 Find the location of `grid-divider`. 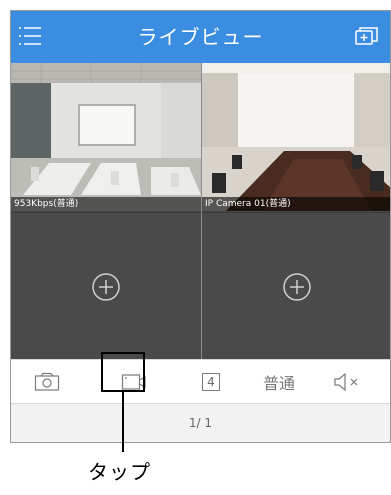

grid-divider is located at coordinates (201, 211).